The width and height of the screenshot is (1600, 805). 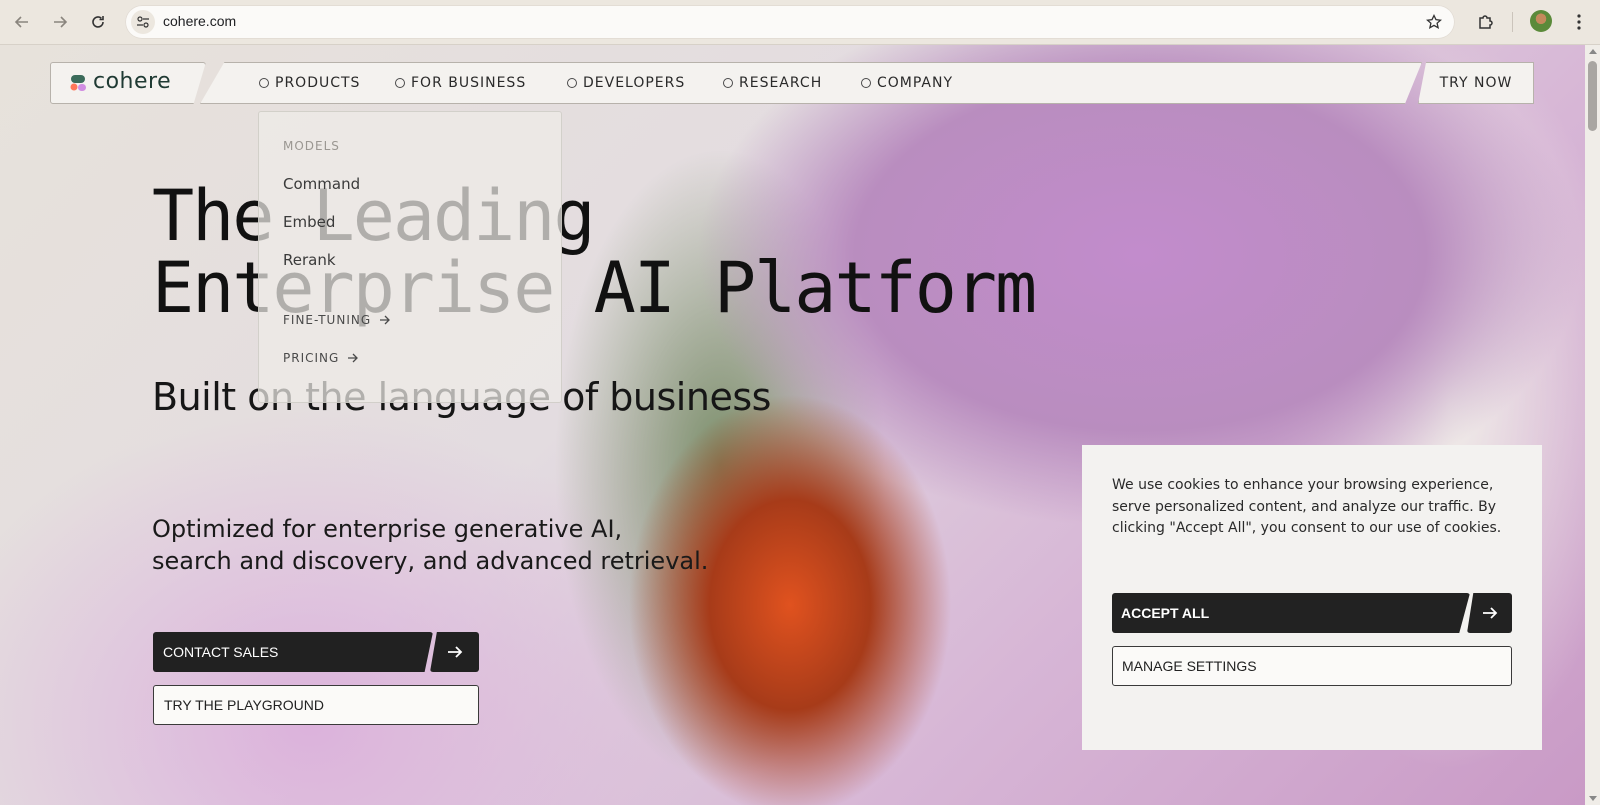 I want to click on nav-item-company: COMPANY, so click(x=907, y=83).